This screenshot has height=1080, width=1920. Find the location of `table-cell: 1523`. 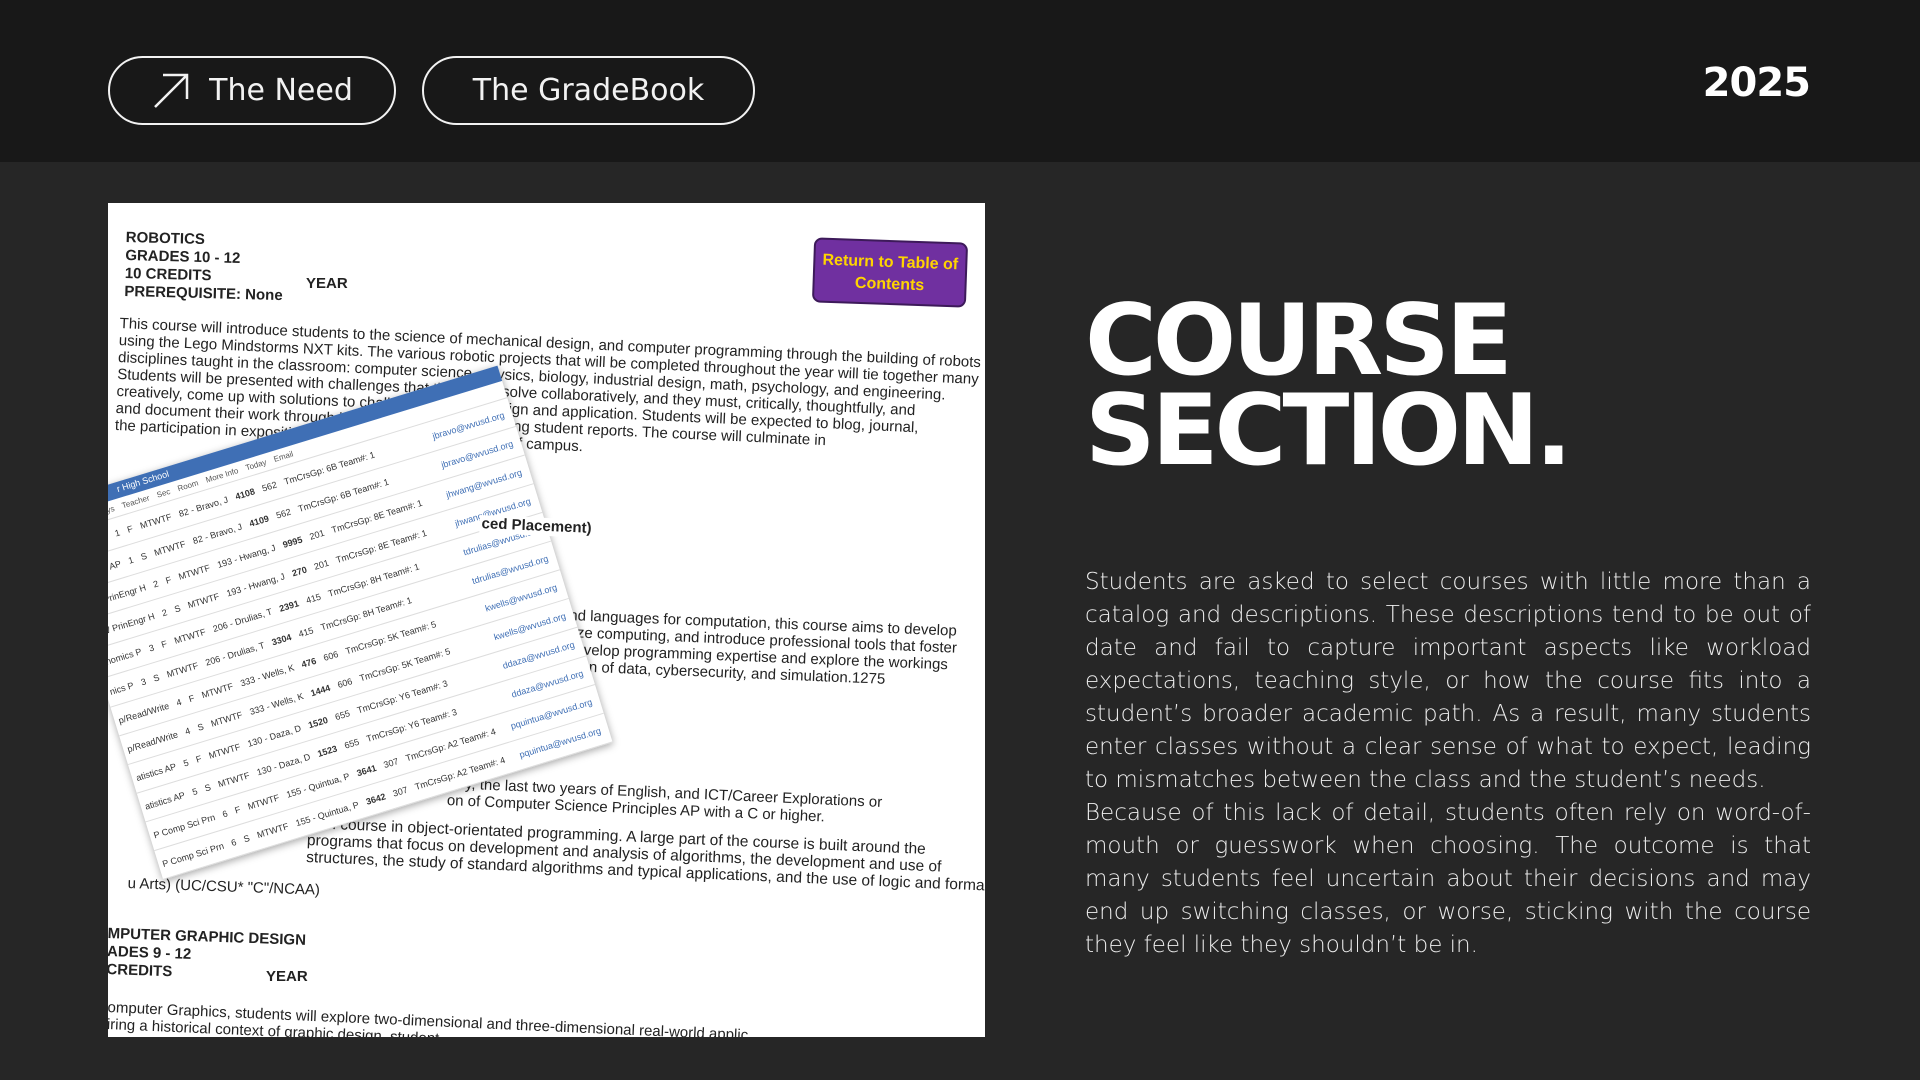

table-cell: 1523 is located at coordinates (327, 750).